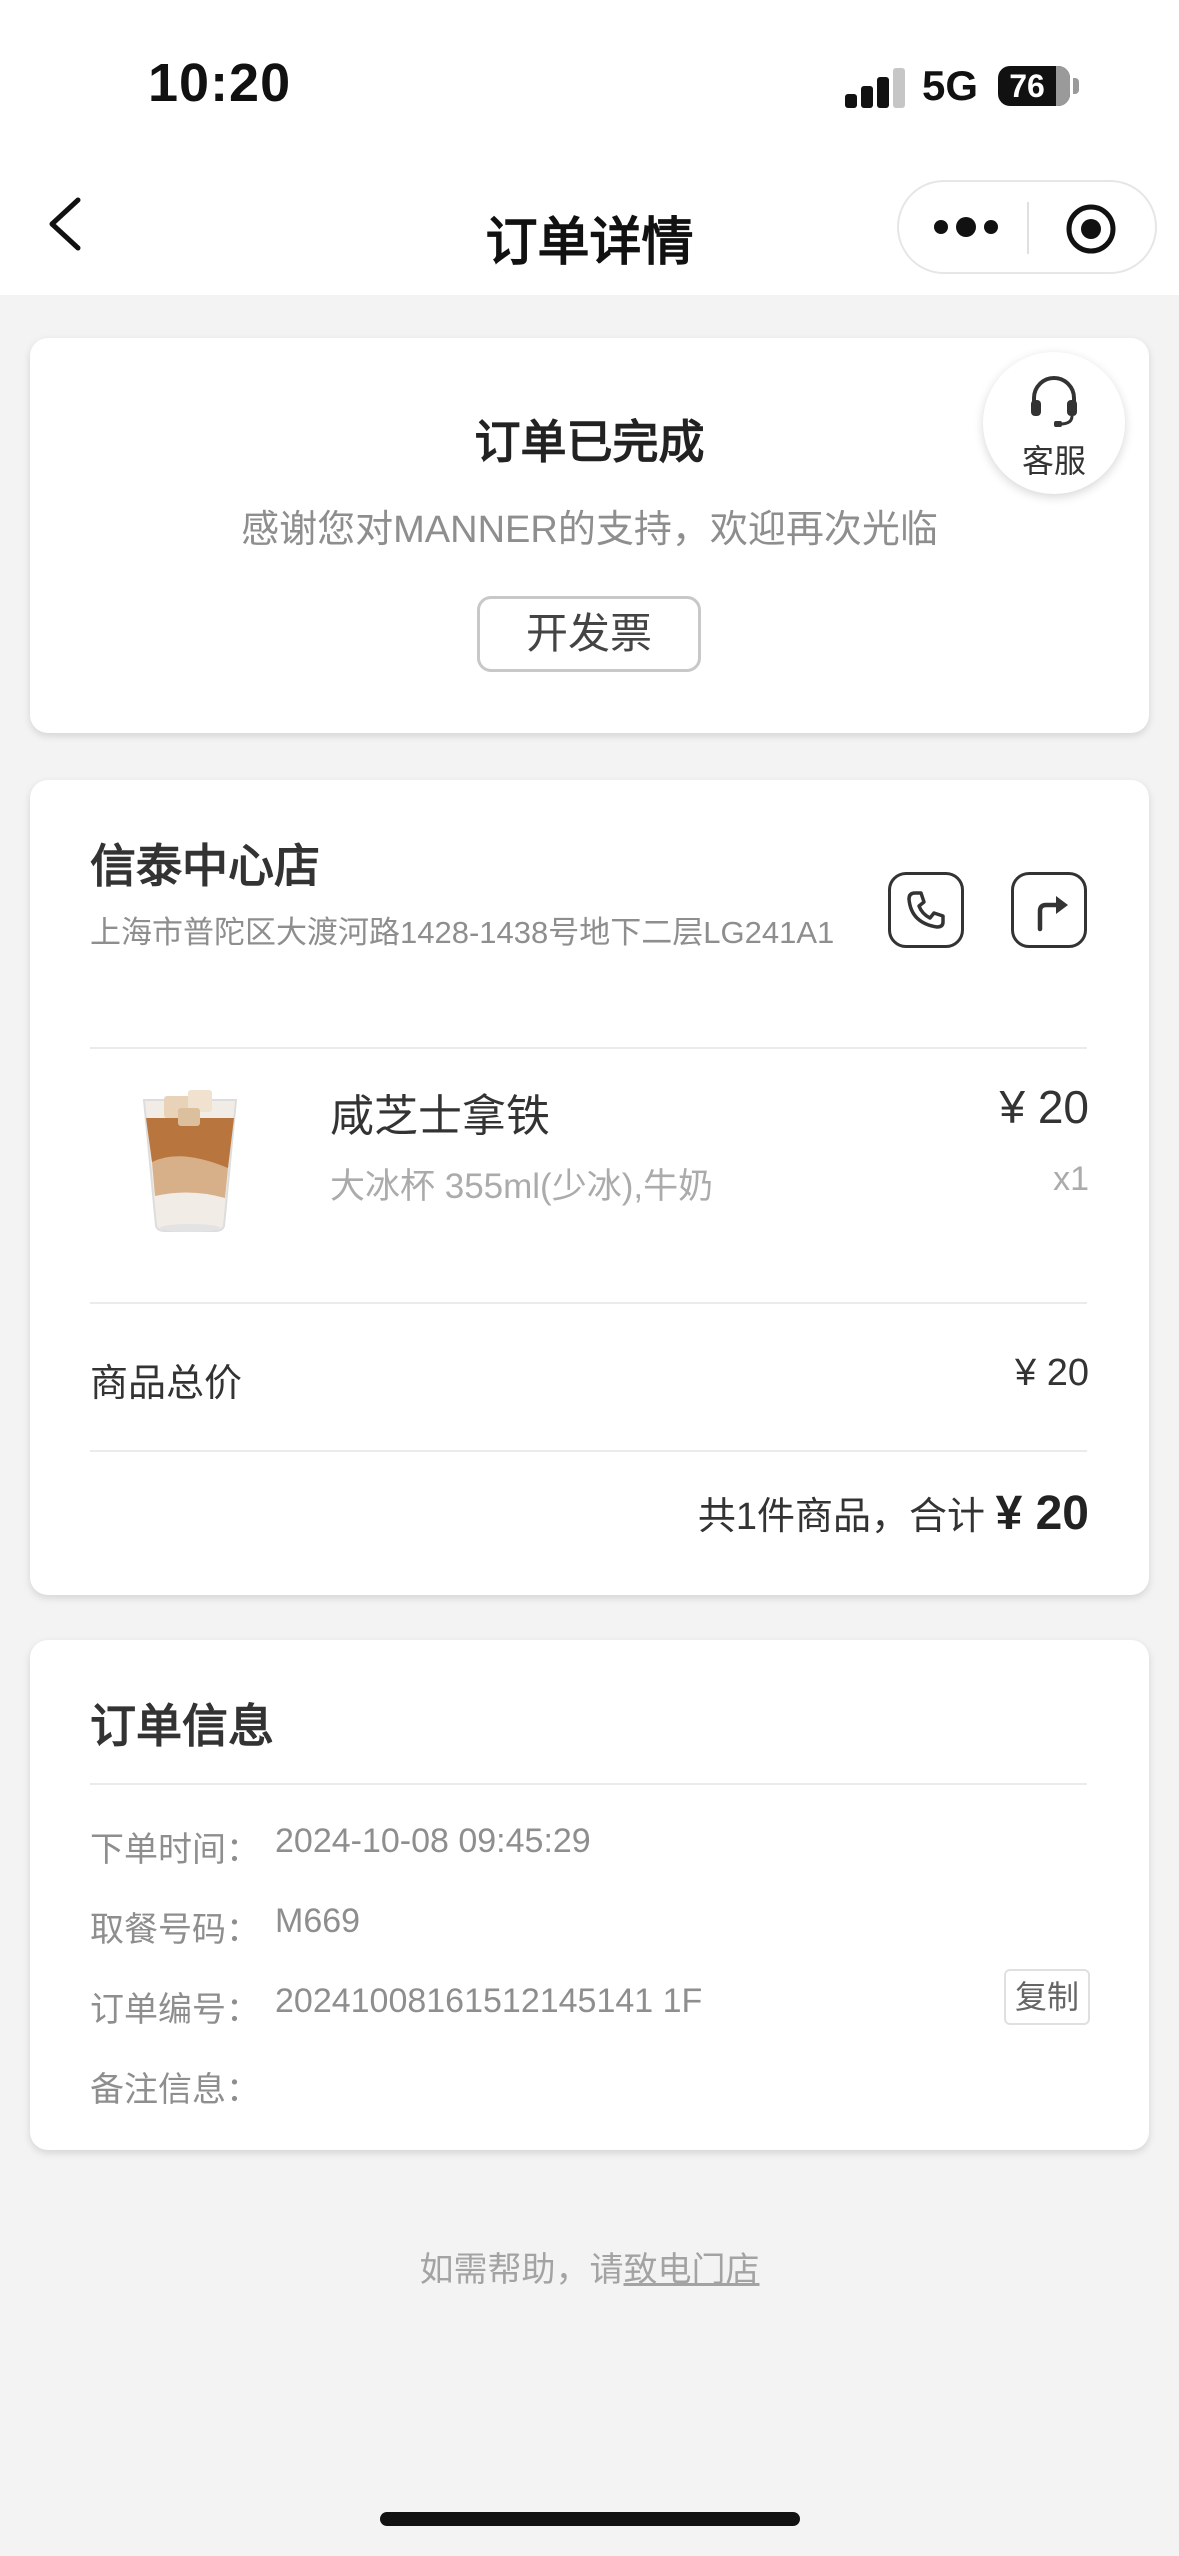  What do you see at coordinates (950, 85) in the screenshot?
I see `network-type: 5G` at bounding box center [950, 85].